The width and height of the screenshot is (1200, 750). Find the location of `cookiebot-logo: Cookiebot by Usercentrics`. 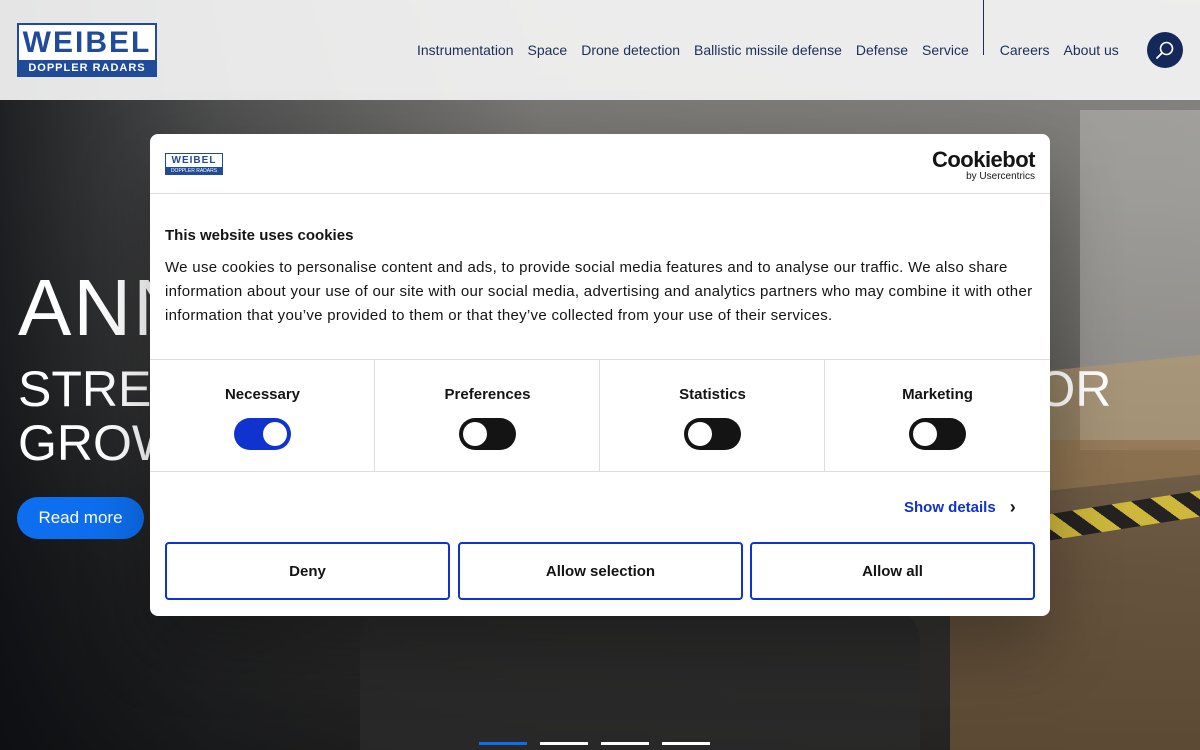

cookiebot-logo: Cookiebot by Usercentrics is located at coordinates (983, 164).